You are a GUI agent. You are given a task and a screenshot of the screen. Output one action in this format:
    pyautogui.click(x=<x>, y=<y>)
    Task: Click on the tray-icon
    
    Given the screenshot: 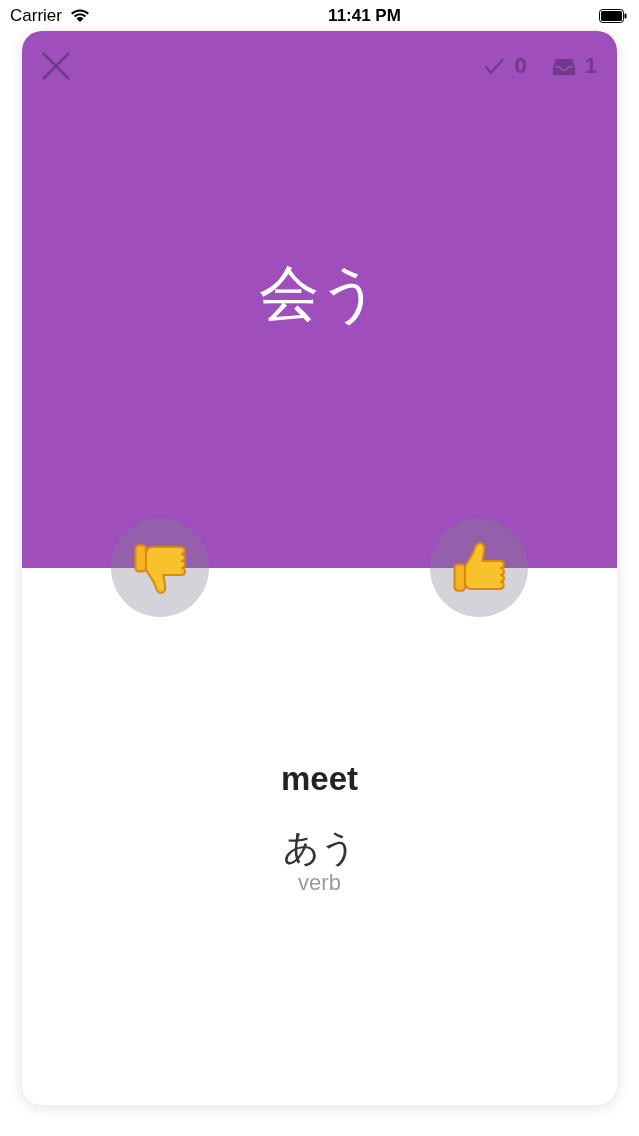 What is the action you would take?
    pyautogui.click(x=563, y=66)
    